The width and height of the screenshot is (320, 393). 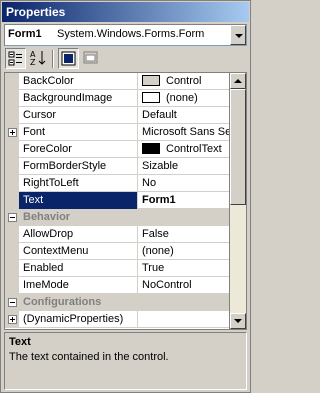 I want to click on chevron-down-icon, so click(x=238, y=35).